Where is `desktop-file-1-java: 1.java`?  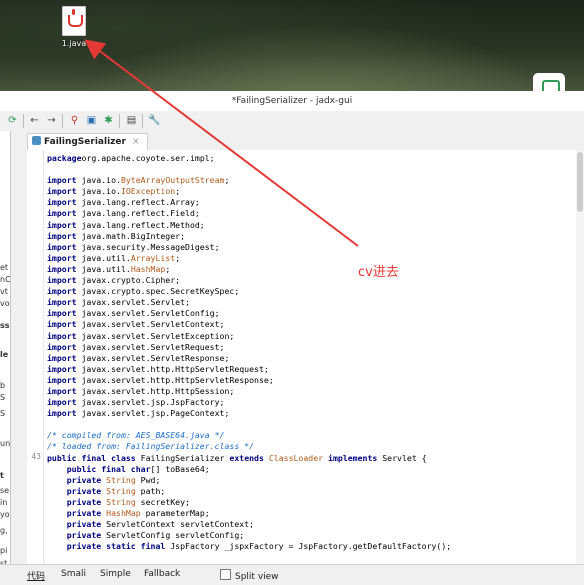
desktop-file-1-java: 1.java is located at coordinates (74, 27).